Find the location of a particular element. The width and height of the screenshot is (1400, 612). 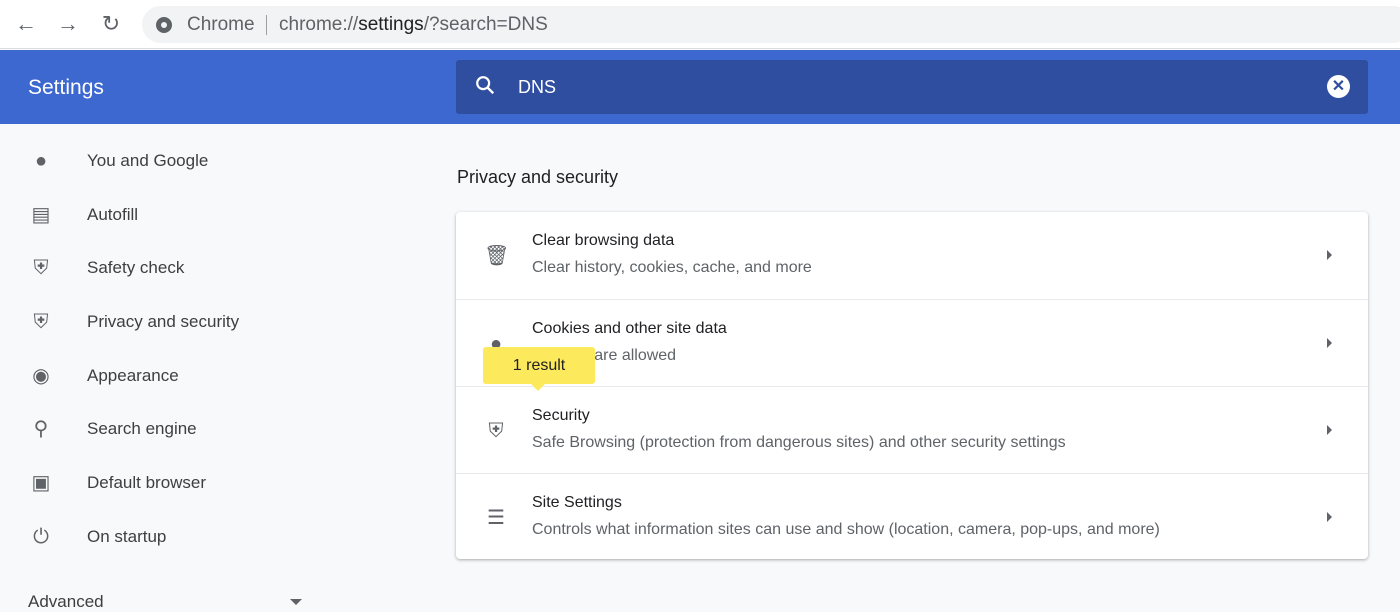

chevron-down-icon is located at coordinates (296, 602).